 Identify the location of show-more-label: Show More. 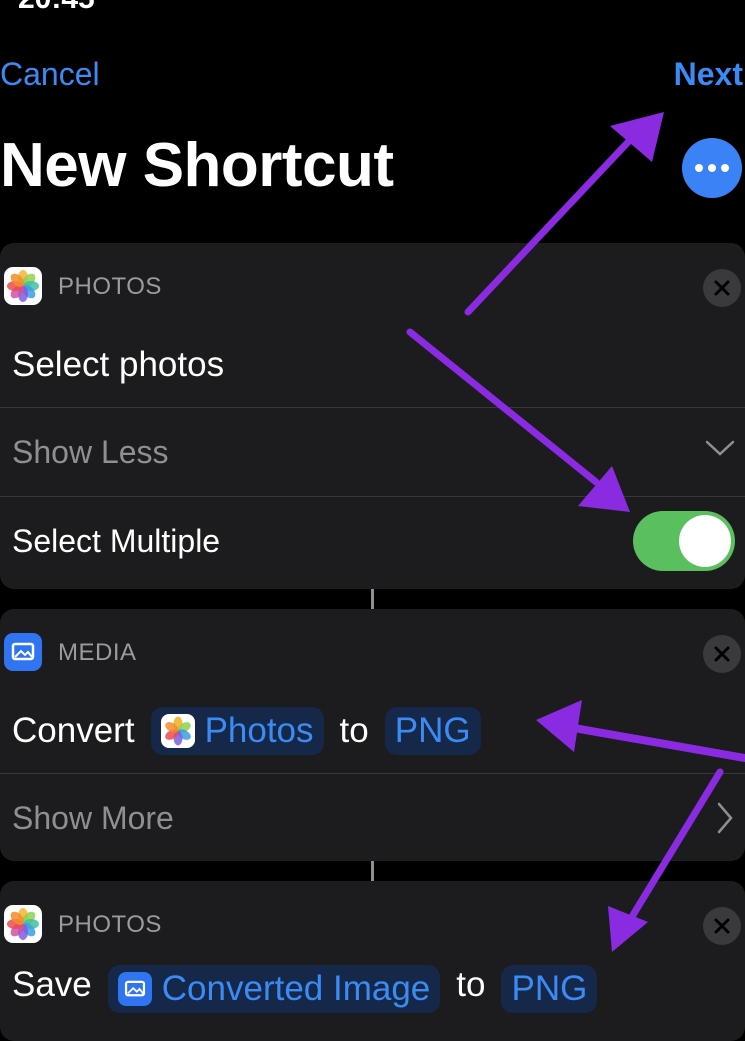
(93, 817).